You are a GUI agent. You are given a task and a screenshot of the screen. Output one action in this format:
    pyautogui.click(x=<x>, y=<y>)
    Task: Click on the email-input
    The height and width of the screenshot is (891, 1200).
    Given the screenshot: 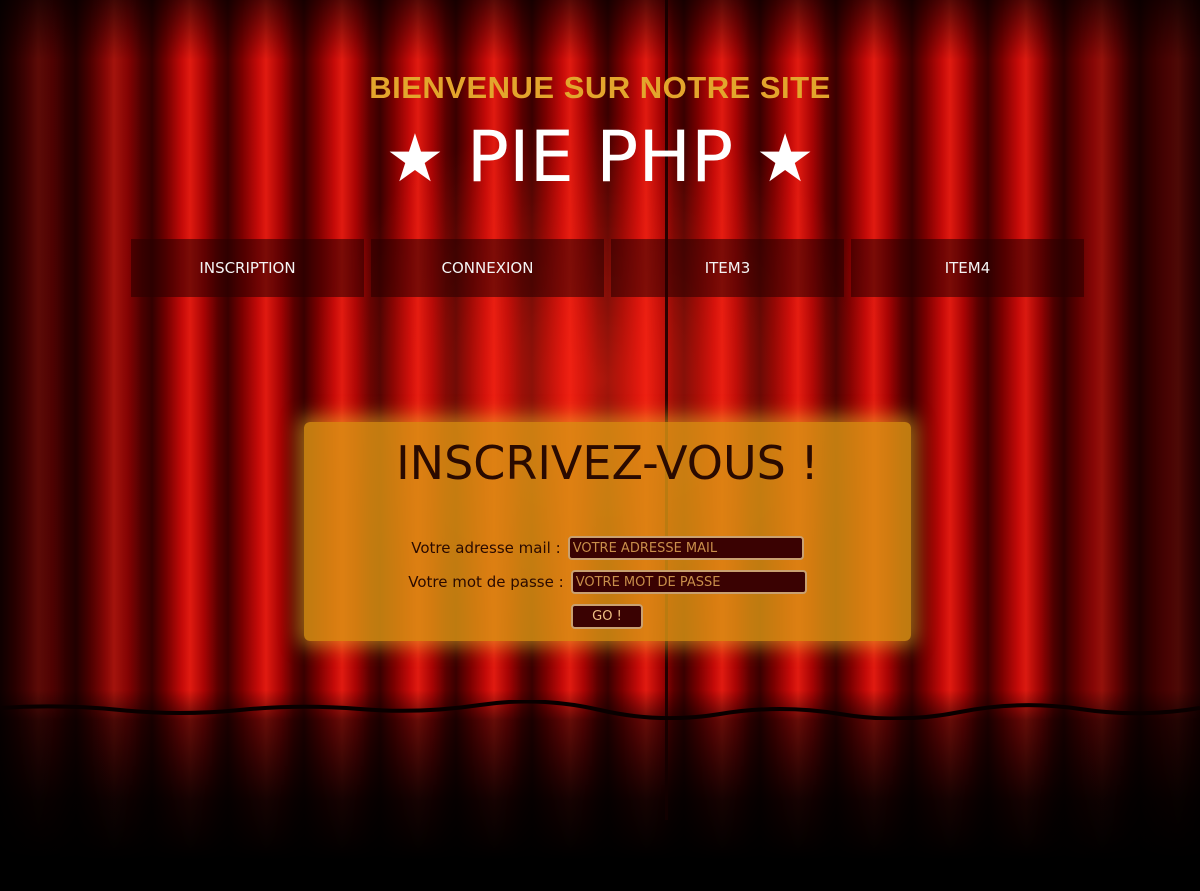 What is the action you would take?
    pyautogui.click(x=685, y=548)
    